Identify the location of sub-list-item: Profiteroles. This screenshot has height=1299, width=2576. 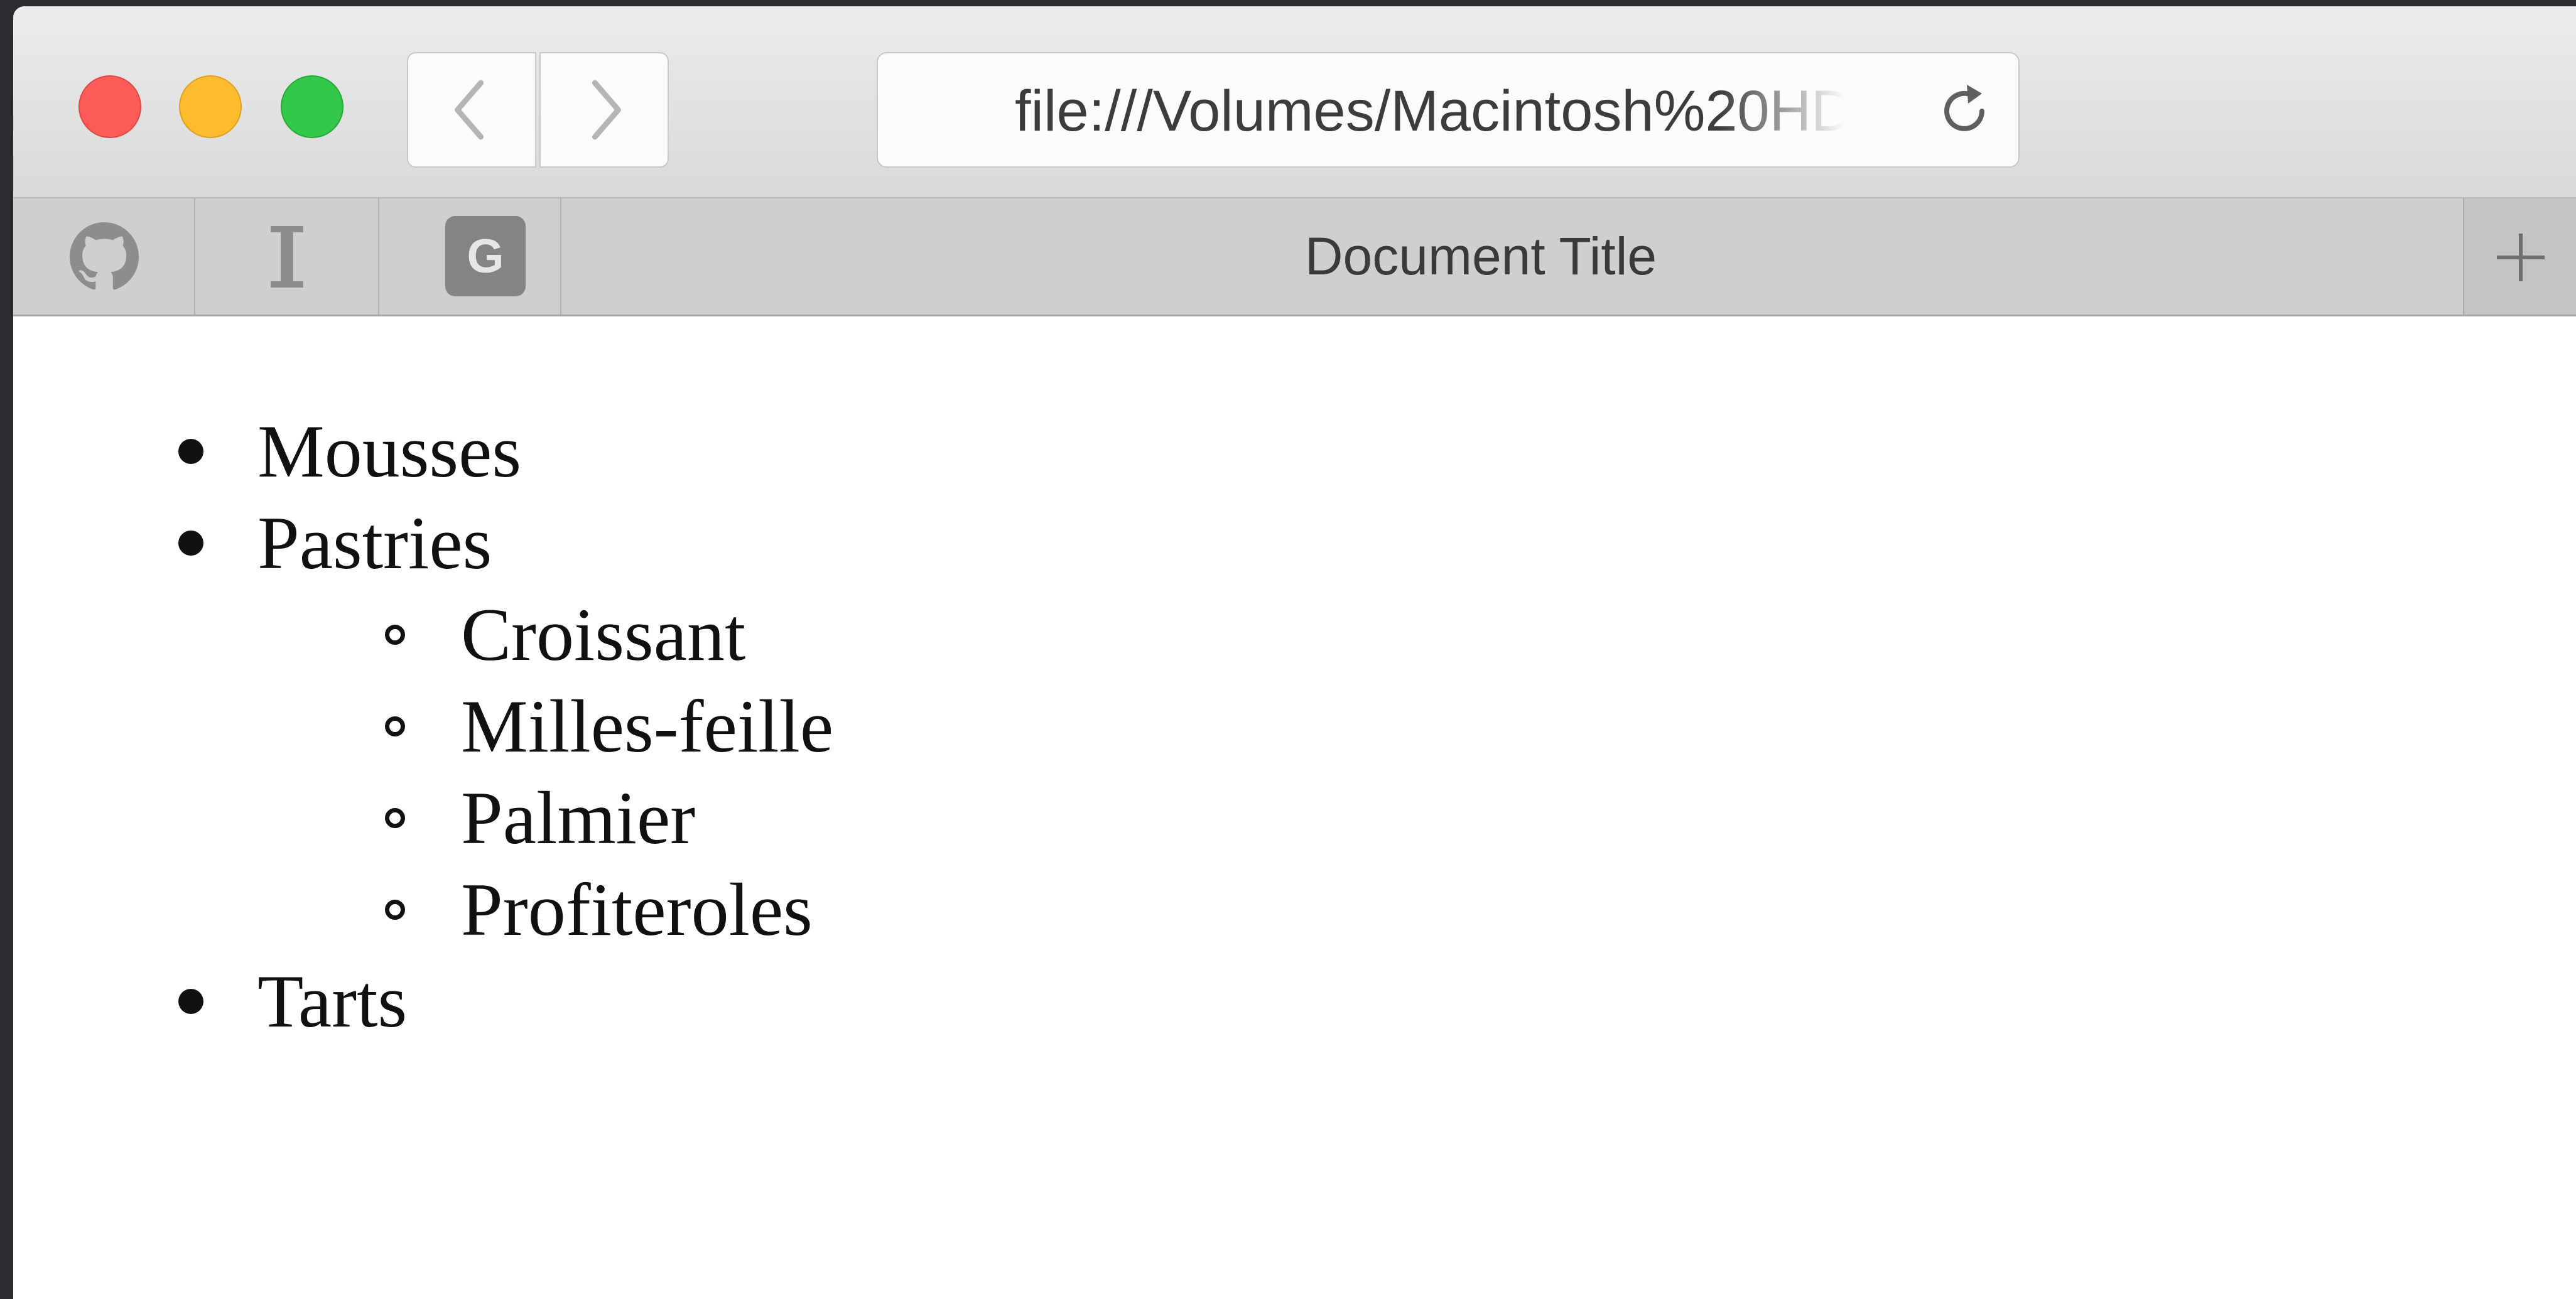
(423, 910).